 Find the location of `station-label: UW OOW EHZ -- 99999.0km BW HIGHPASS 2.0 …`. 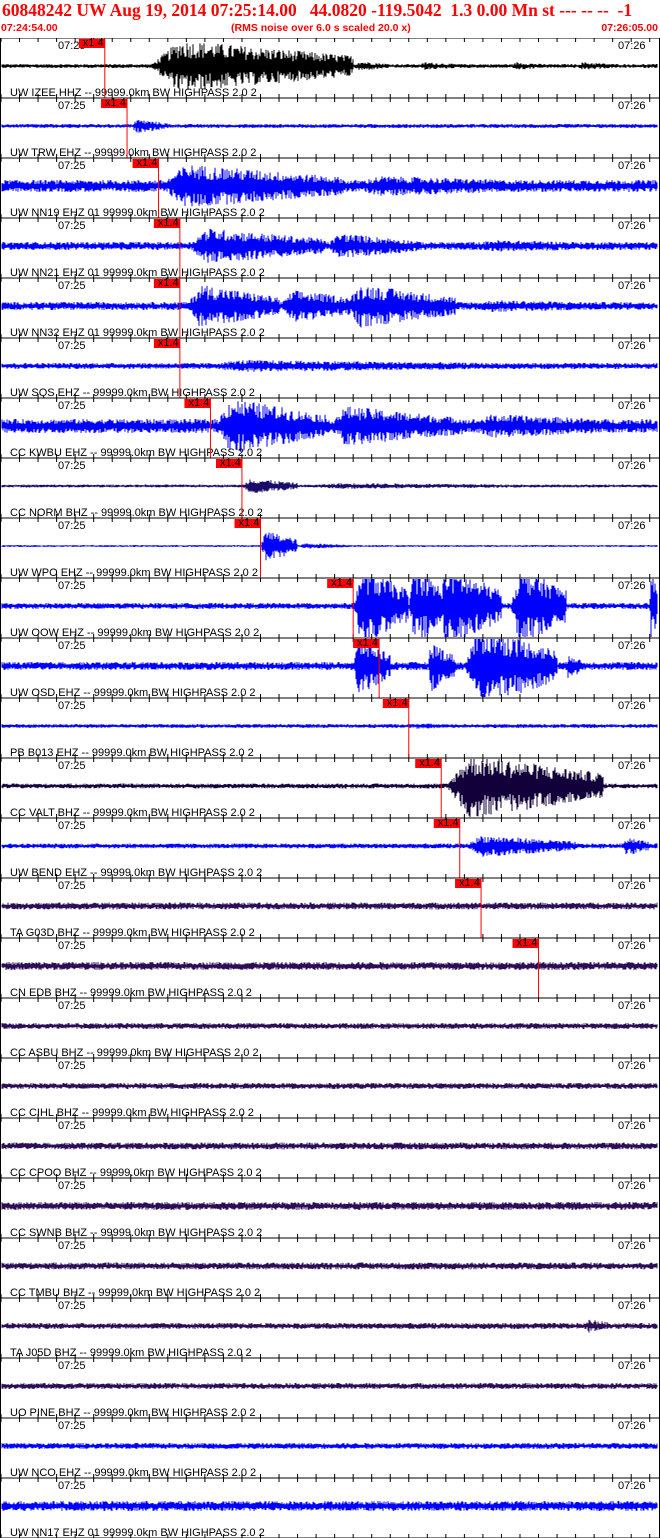

station-label: UW OOW EHZ -- 99999.0km BW HIGHPASS 2.0 … is located at coordinates (134, 633).